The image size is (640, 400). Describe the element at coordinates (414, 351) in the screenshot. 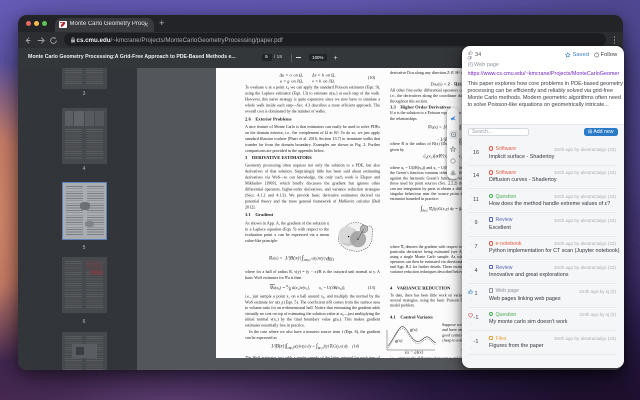

I see `svg-text: (g − ġ)(x)` at that location.